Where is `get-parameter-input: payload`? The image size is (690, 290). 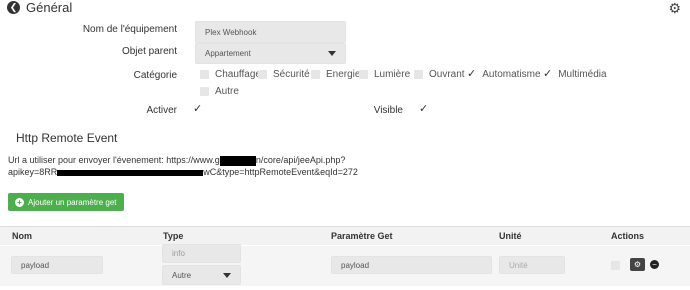
get-parameter-input: payload is located at coordinates (411, 265).